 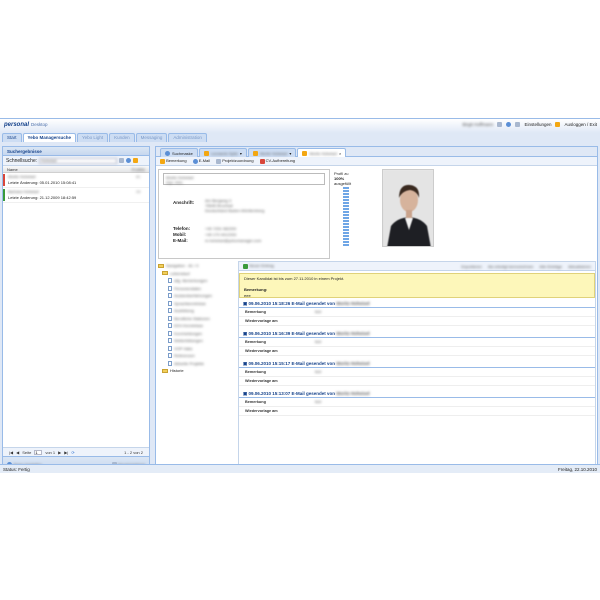 I want to click on tab-start: Start, so click(x=12, y=137).